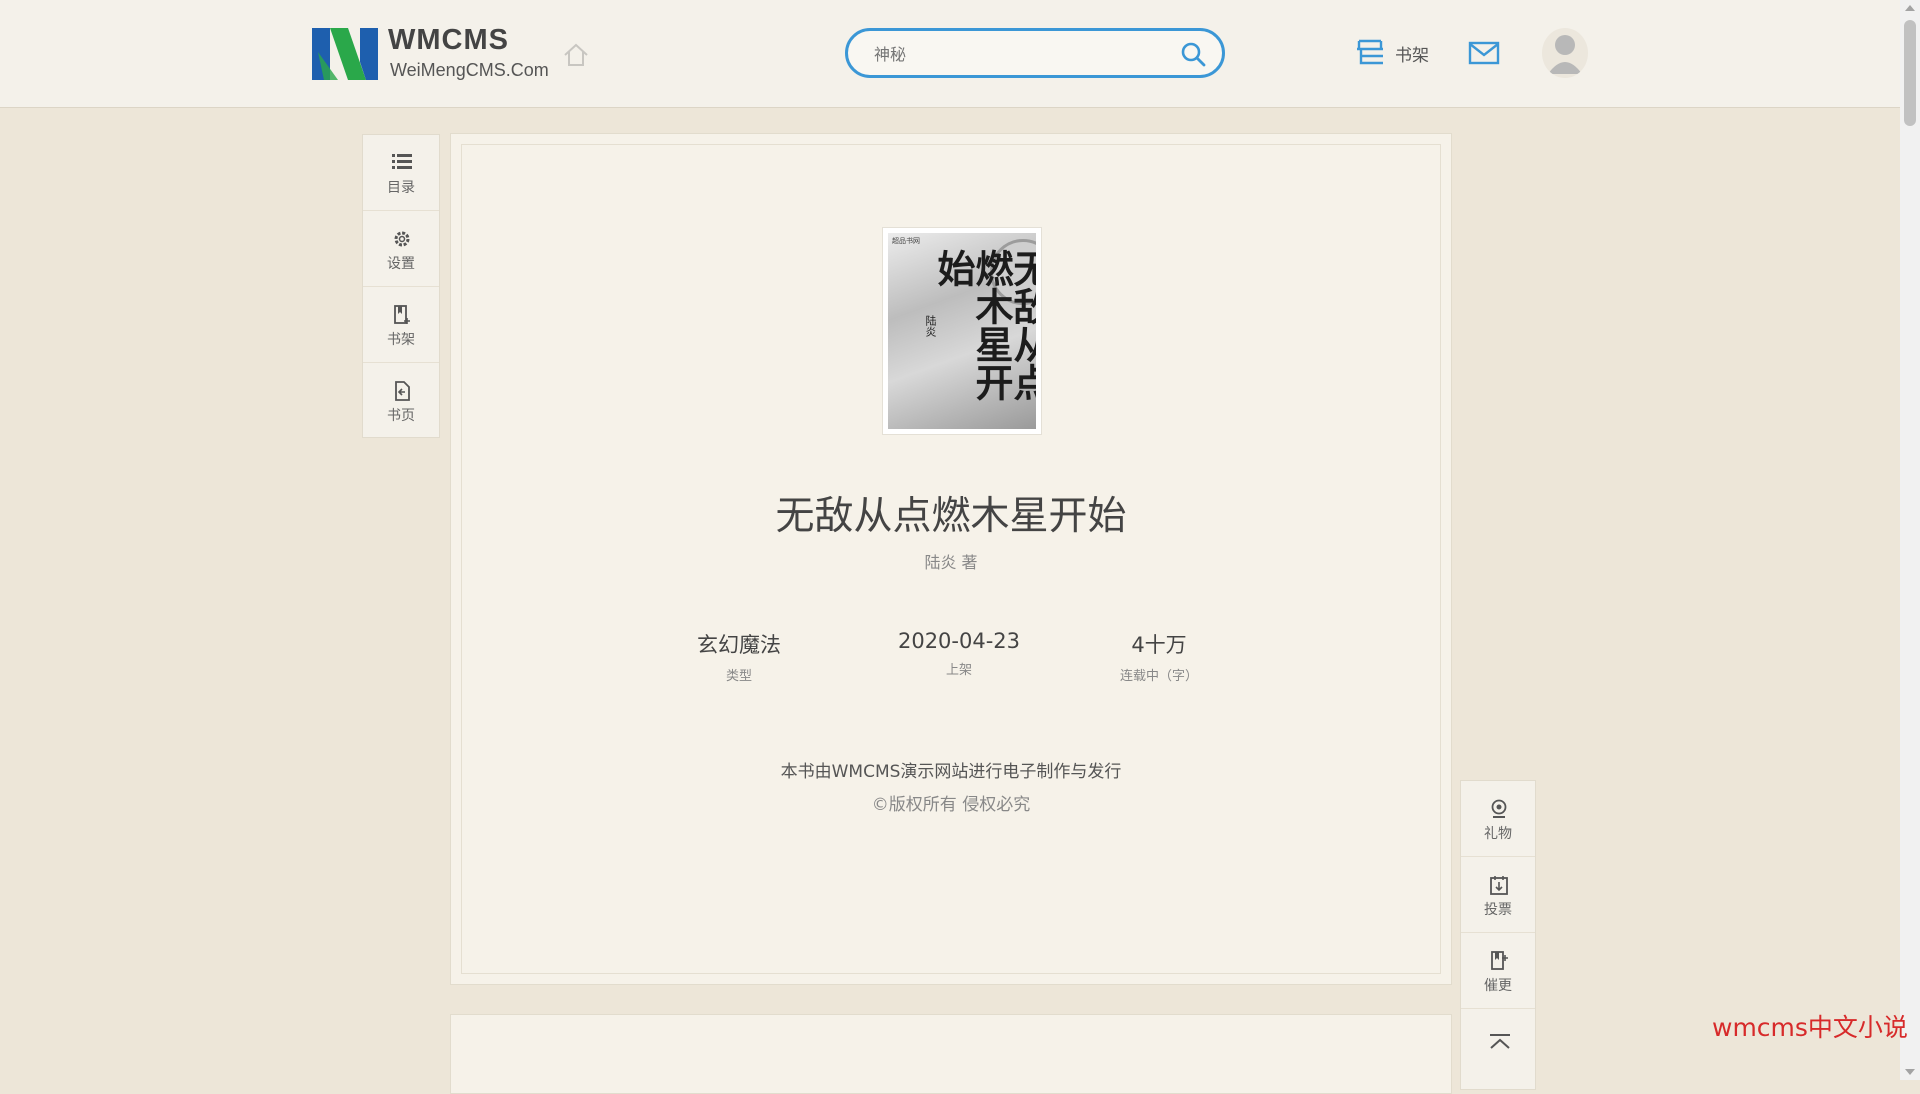 Image resolution: width=1920 pixels, height=1094 pixels. Describe the element at coordinates (951, 772) in the screenshot. I see `publish-note: 本书由WMCMS演示网站进行电子制作与发行` at that location.